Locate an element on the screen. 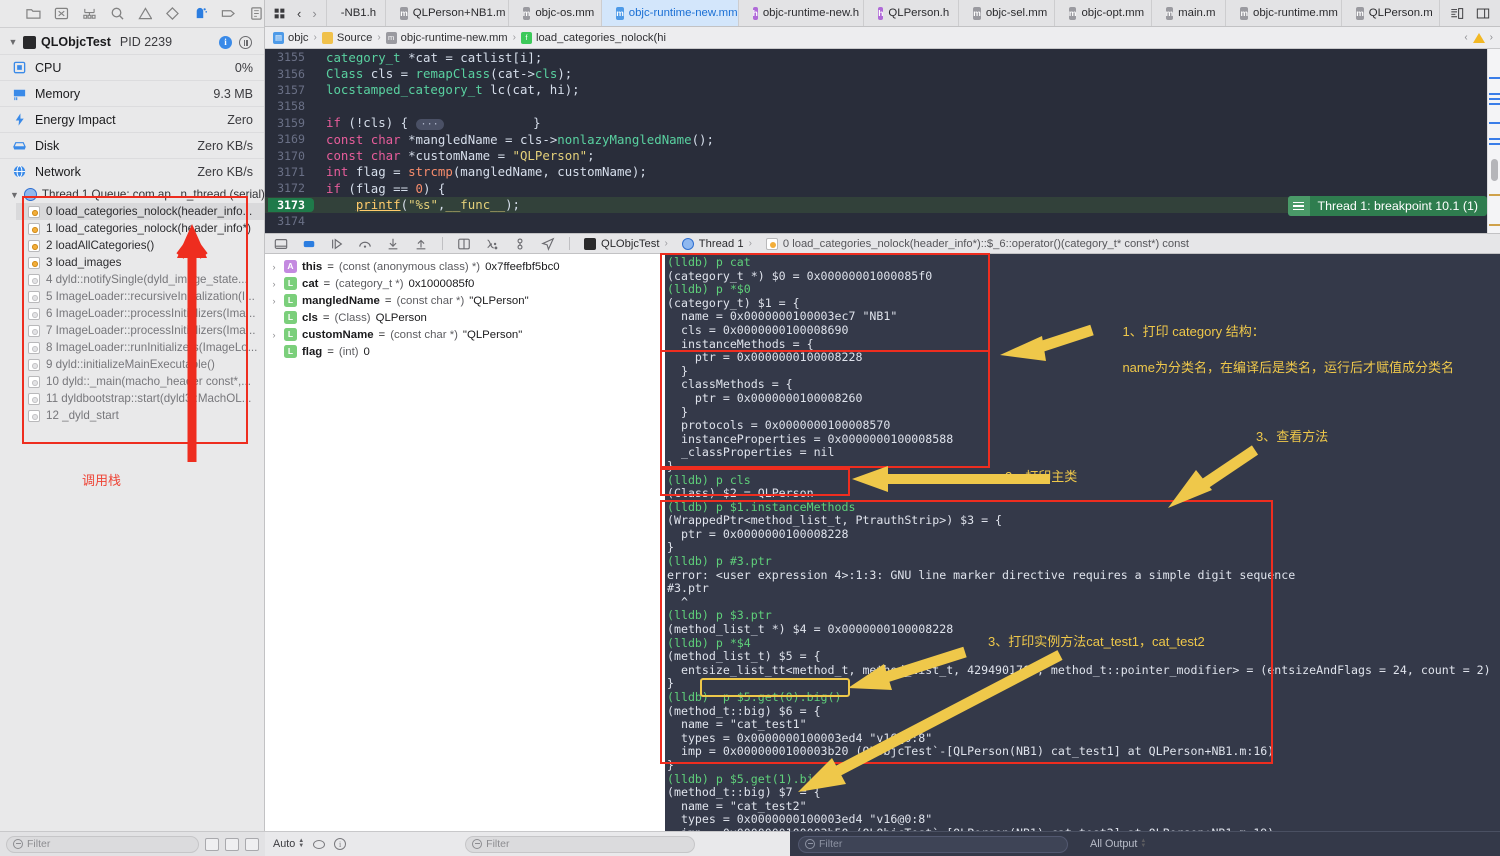  debug-hierarchy-icon is located at coordinates (492, 244).